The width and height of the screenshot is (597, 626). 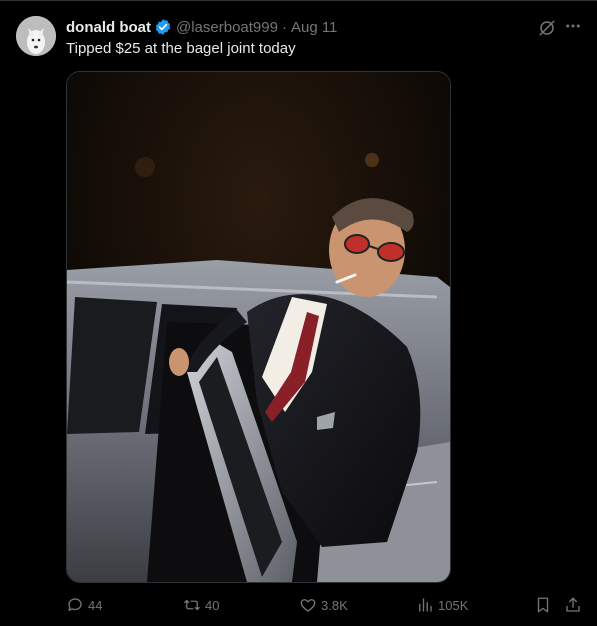 I want to click on avatar-dog-image, so click(x=36, y=36).